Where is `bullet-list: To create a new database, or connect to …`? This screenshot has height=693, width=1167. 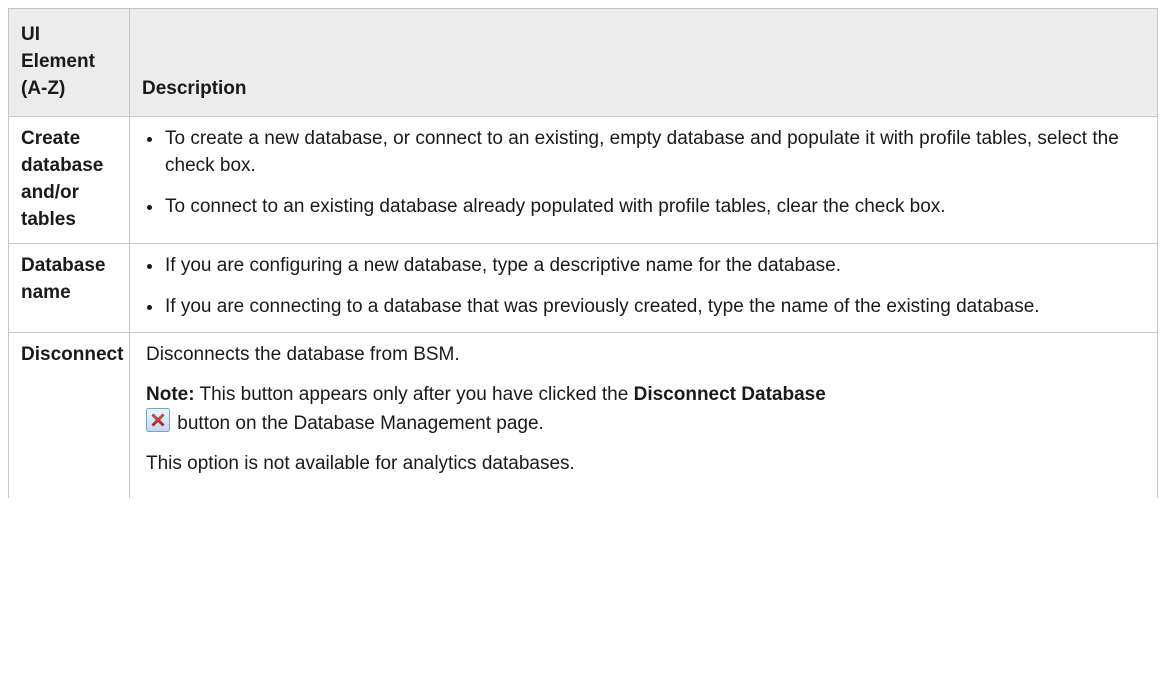
bullet-list: To create a new database, or connect to … is located at coordinates (644, 172).